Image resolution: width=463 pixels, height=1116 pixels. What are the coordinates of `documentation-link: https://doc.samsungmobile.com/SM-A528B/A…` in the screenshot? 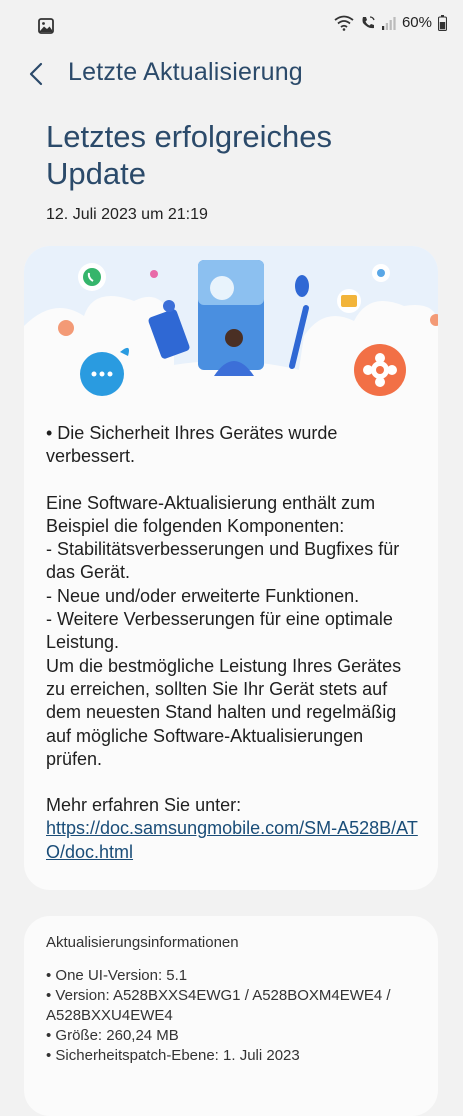 It's located at (232, 839).